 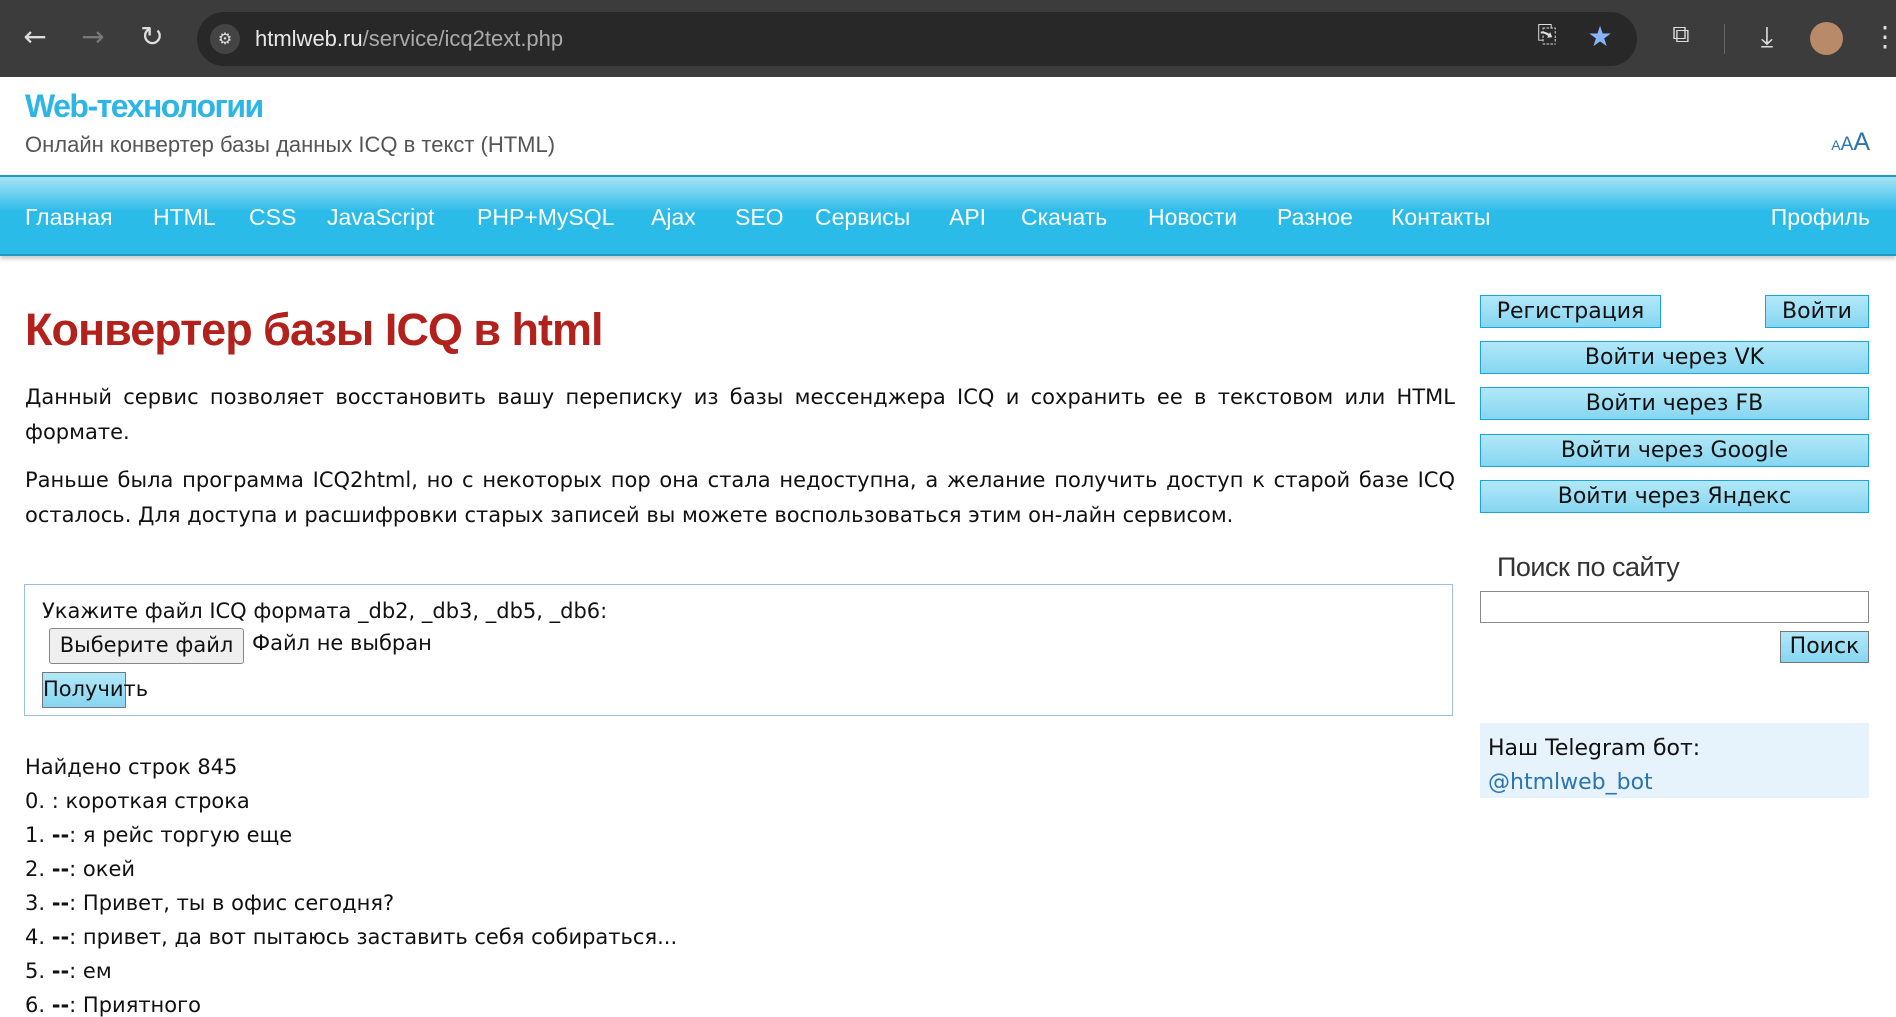 I want to click on nav-item-news: Новости, so click(x=1192, y=217).